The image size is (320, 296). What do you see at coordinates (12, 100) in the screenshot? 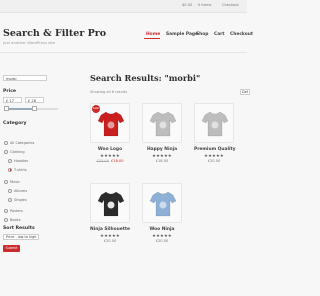
I see `price-min-input: £ 17` at bounding box center [12, 100].